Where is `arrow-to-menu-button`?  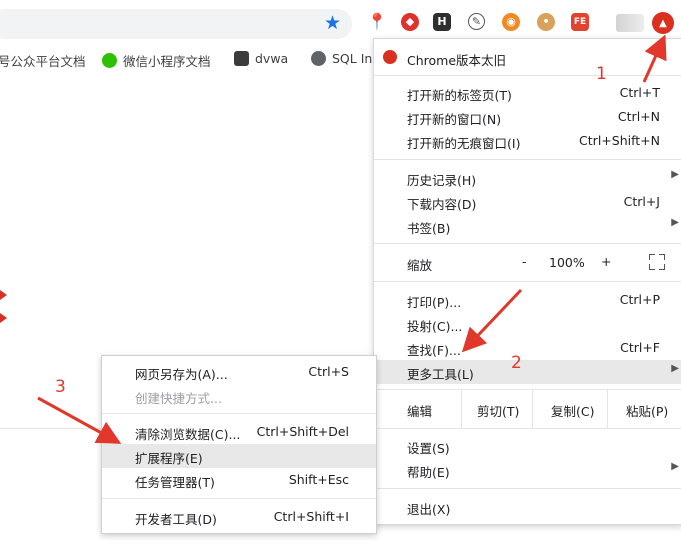
arrow-to-menu-button is located at coordinates (654, 58).